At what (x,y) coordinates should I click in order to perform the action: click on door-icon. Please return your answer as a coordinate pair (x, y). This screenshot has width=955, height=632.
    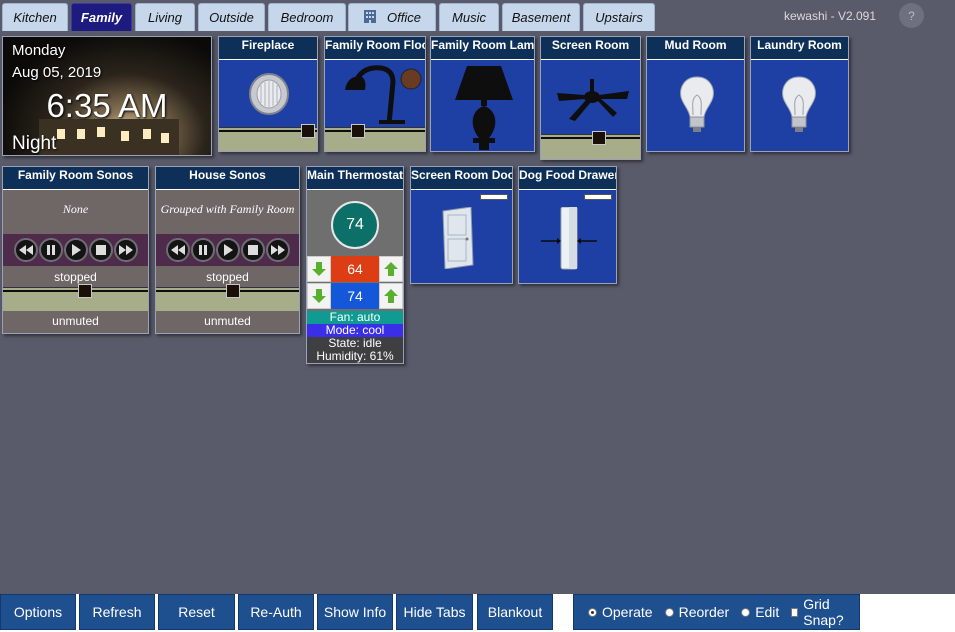
    Looking at the image, I should click on (458, 240).